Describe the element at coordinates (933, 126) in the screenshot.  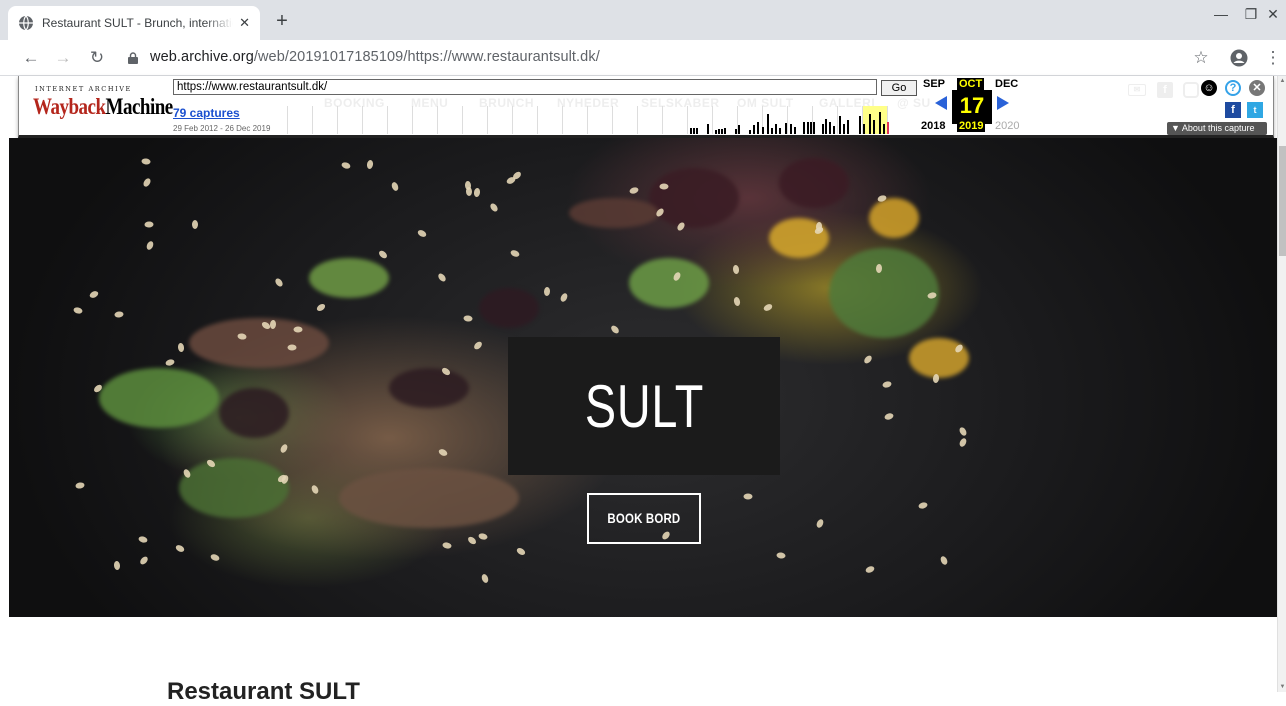
I see `prev-year-label: 2018` at that location.